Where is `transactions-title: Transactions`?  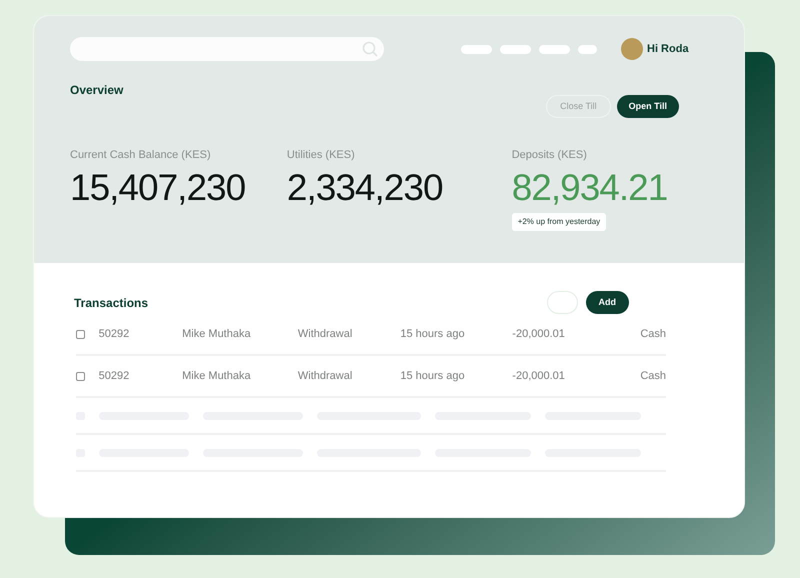 transactions-title: Transactions is located at coordinates (111, 303).